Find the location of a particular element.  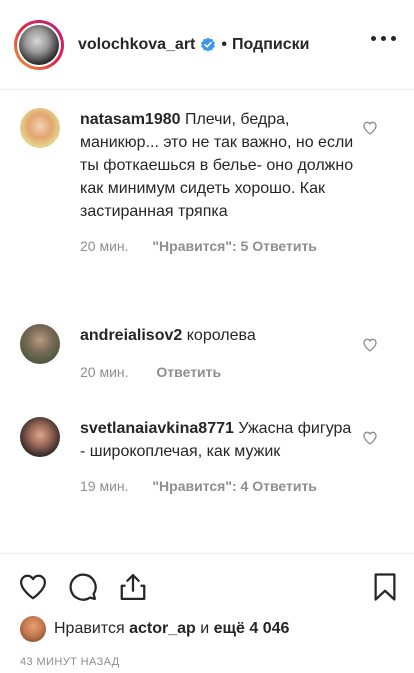

post-timestamp: 43 МИНУТ НАЗАД is located at coordinates (70, 662).